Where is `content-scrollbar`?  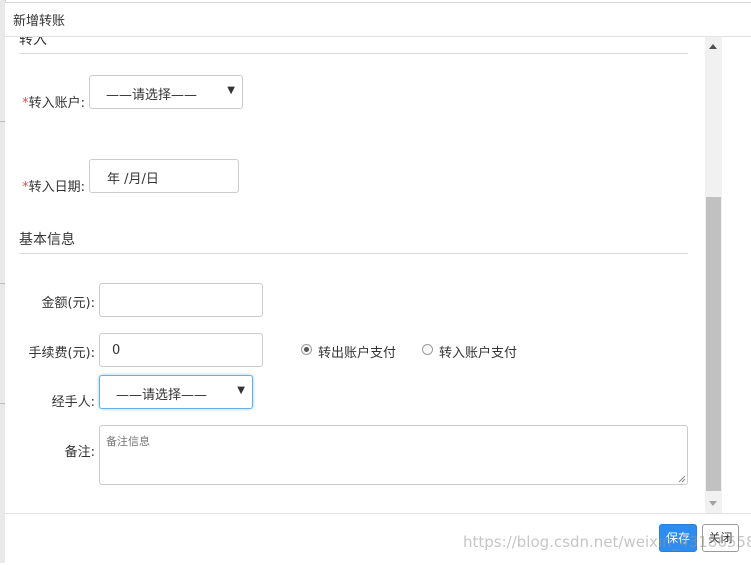
content-scrollbar is located at coordinates (713, 275).